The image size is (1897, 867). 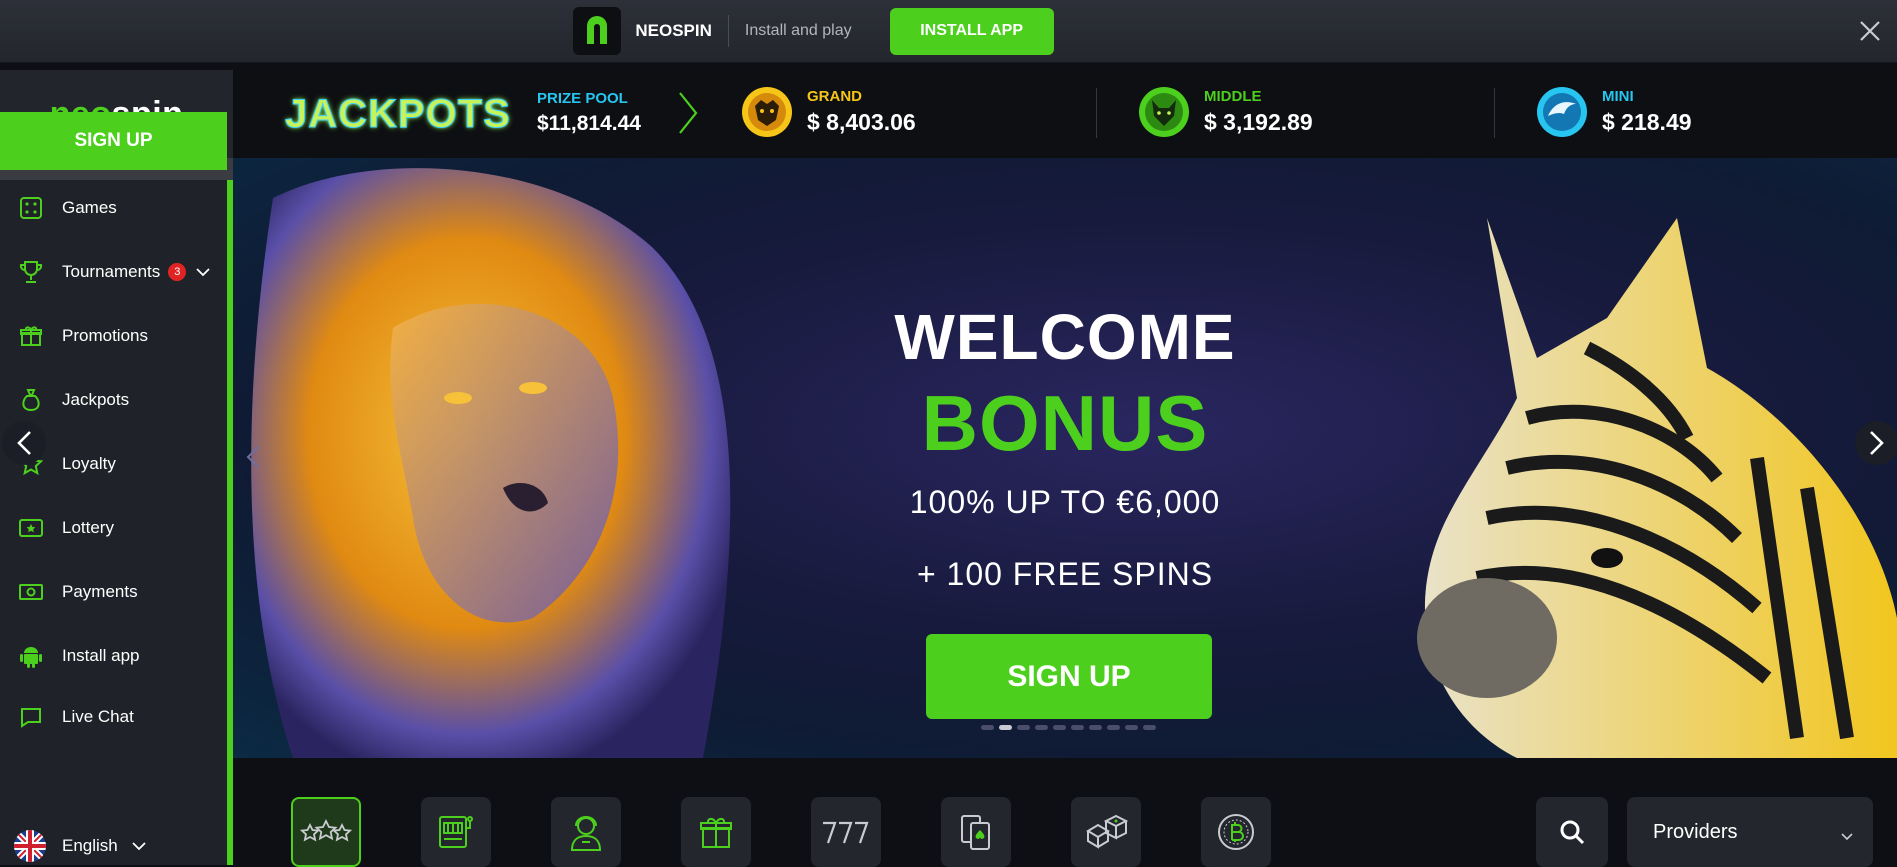 I want to click on hero-heading: WELCOME, so click(x=1065, y=337).